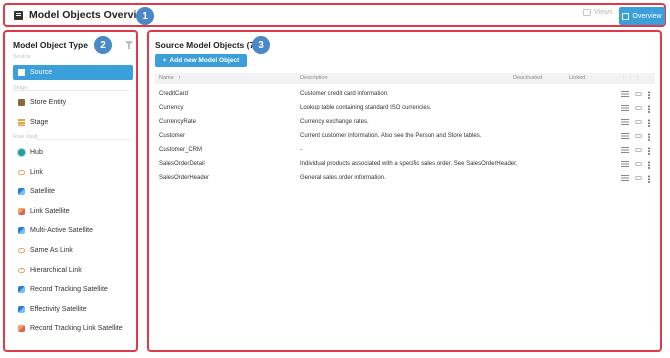 The width and height of the screenshot is (670, 358). What do you see at coordinates (51, 250) in the screenshot?
I see `type-item-label: Same As Link` at bounding box center [51, 250].